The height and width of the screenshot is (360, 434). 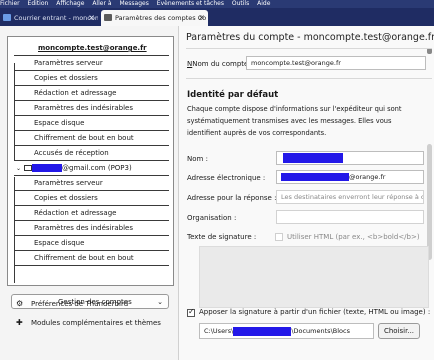 What do you see at coordinates (91, 228) in the screenshot?
I see `tree-item-junk-2: Paramètres des indésirables` at bounding box center [91, 228].